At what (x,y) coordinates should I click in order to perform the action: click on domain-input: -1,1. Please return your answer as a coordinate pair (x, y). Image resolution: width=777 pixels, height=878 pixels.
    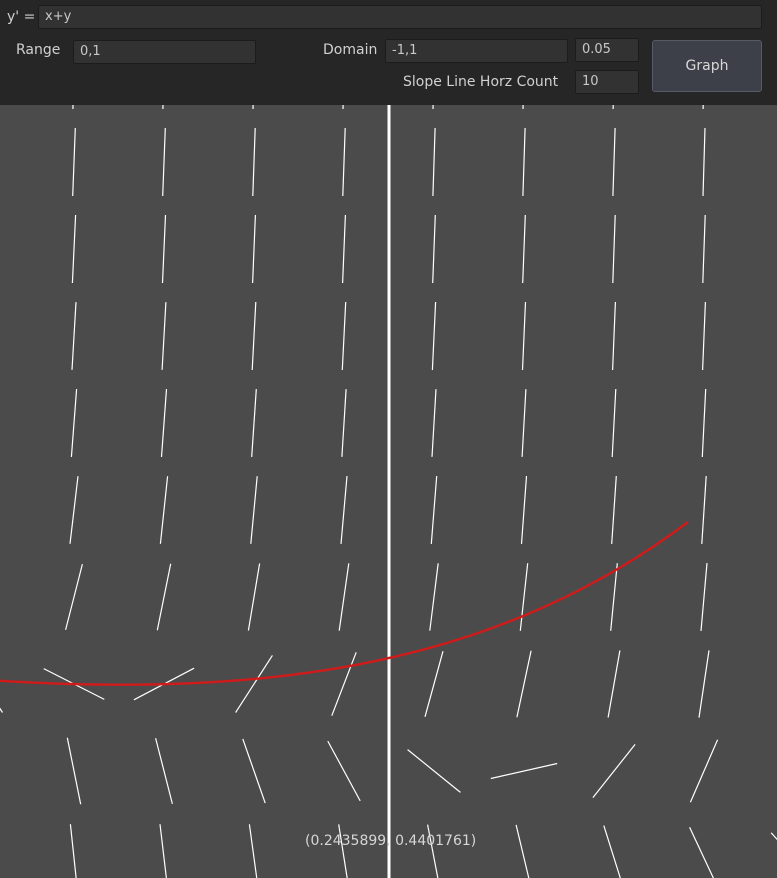
    Looking at the image, I should click on (476, 51).